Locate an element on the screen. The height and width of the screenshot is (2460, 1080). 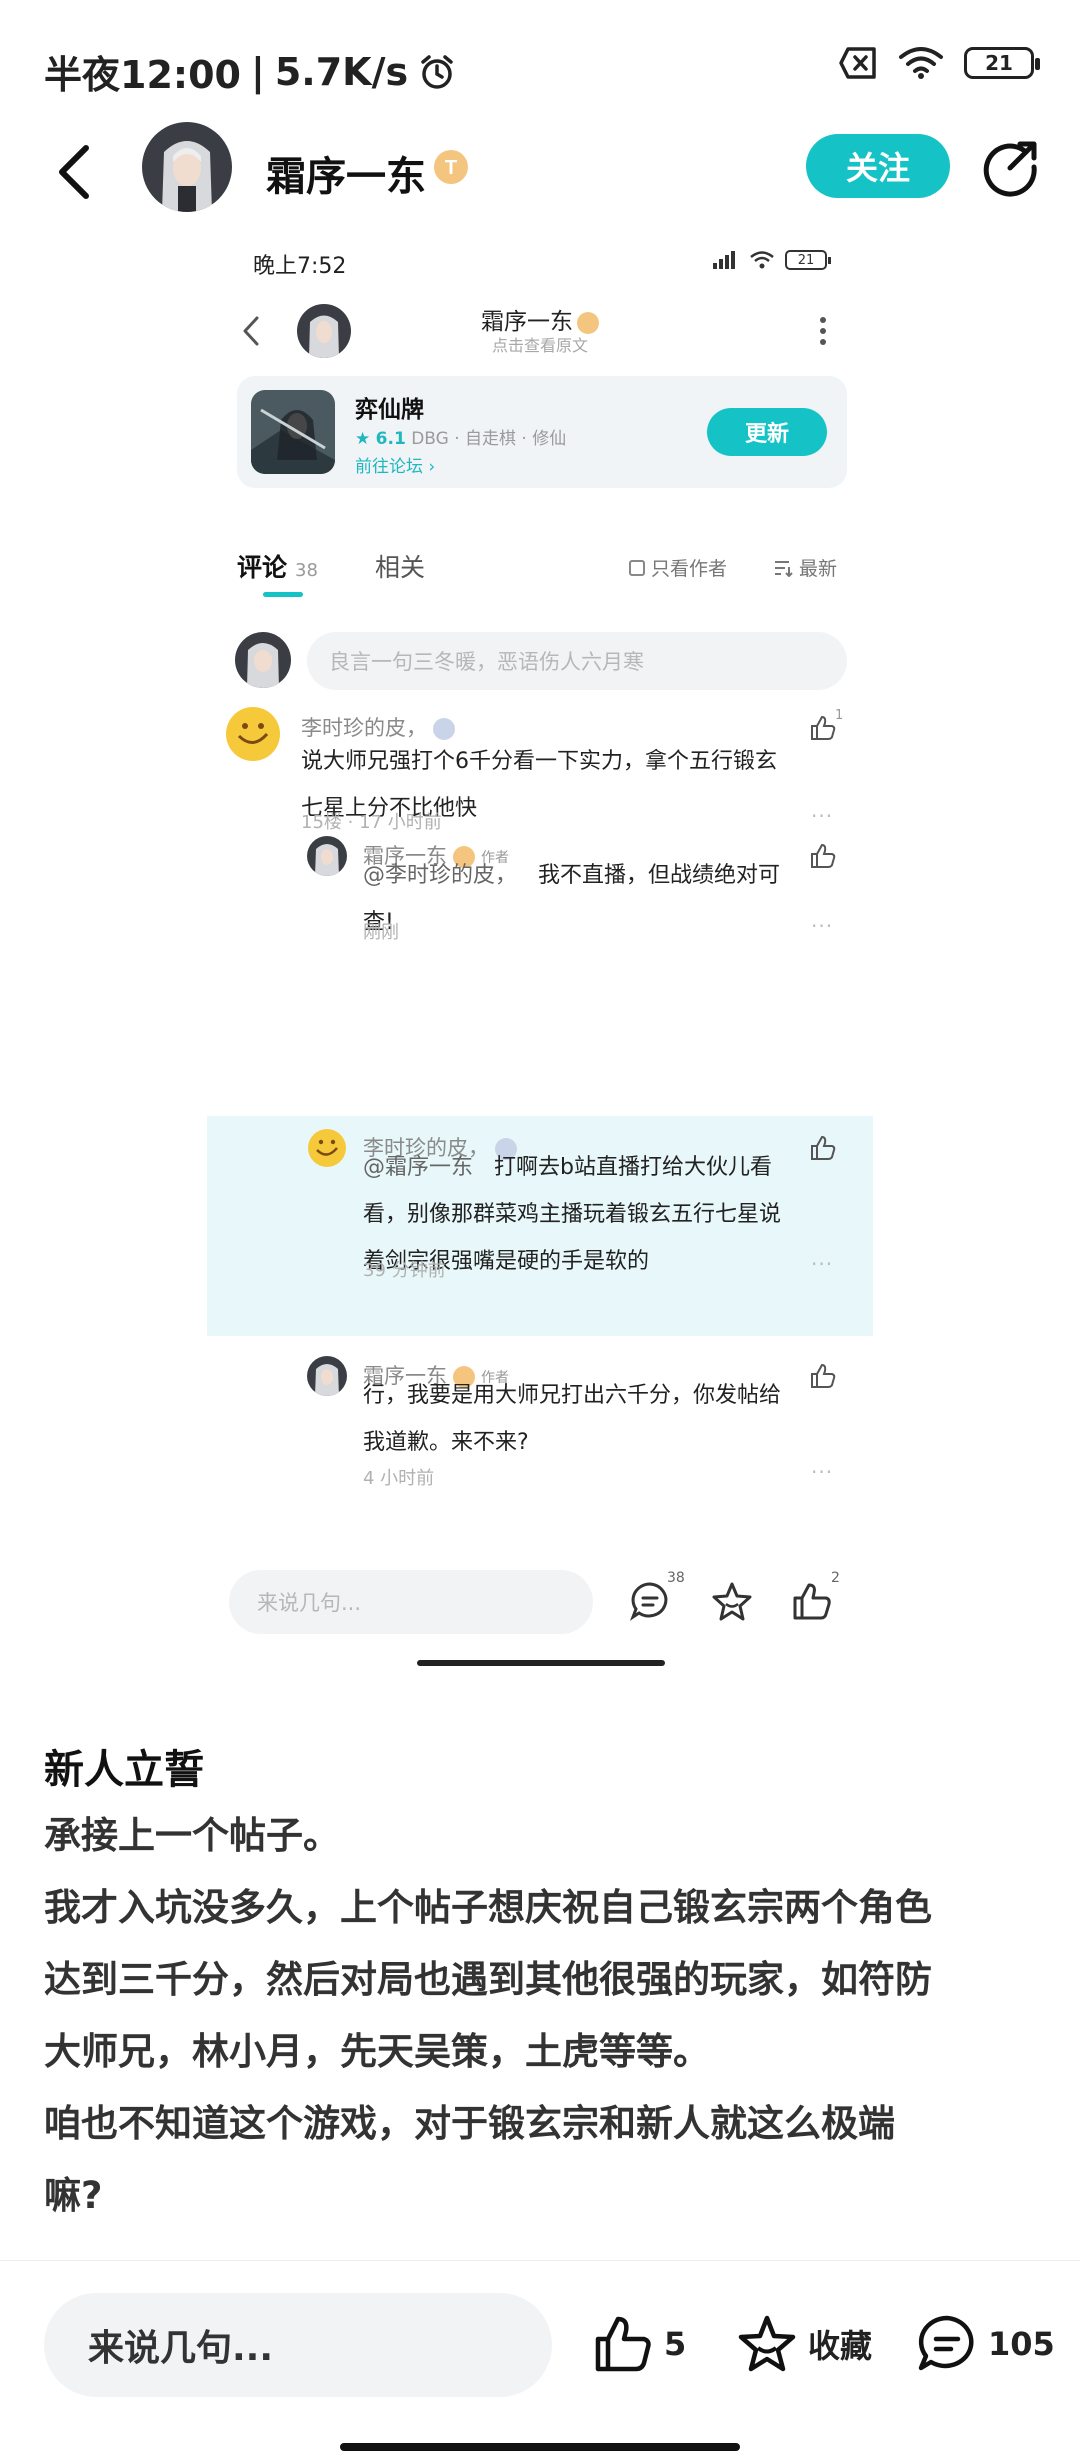
reply-item: 霜序一东 作者 @李时珍的皮， 我不直播，但战绩绝对可 查! 刚刚 ··· is located at coordinates (540, 891).